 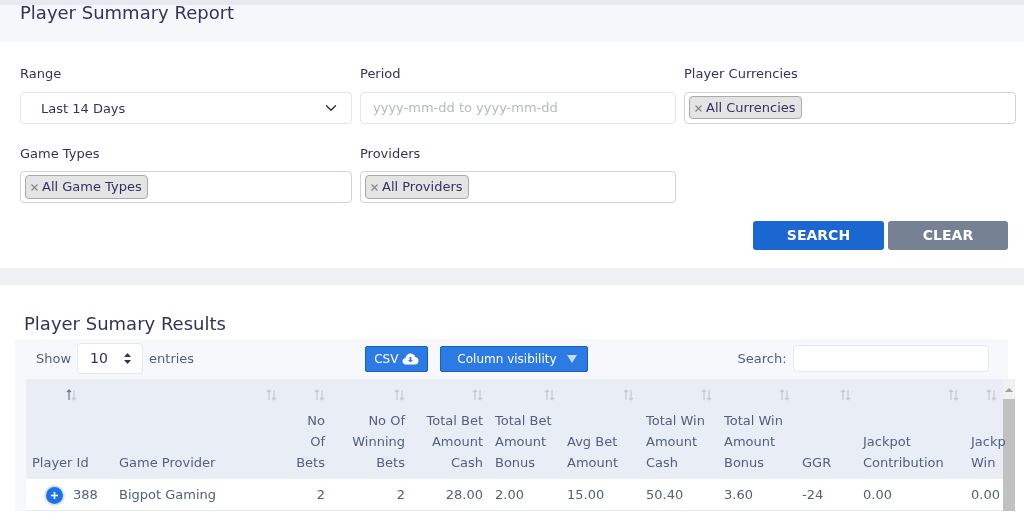 What do you see at coordinates (679, 428) in the screenshot?
I see `column-header: Total Win Amount Cash` at bounding box center [679, 428].